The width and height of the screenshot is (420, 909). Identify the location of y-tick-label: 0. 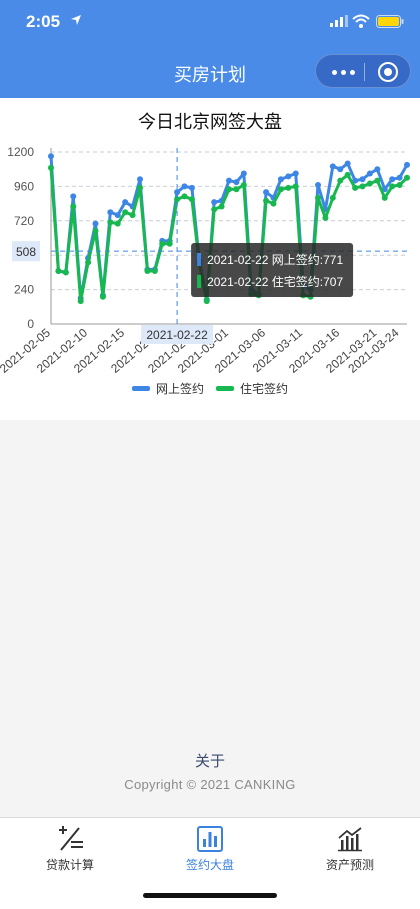
(30, 324).